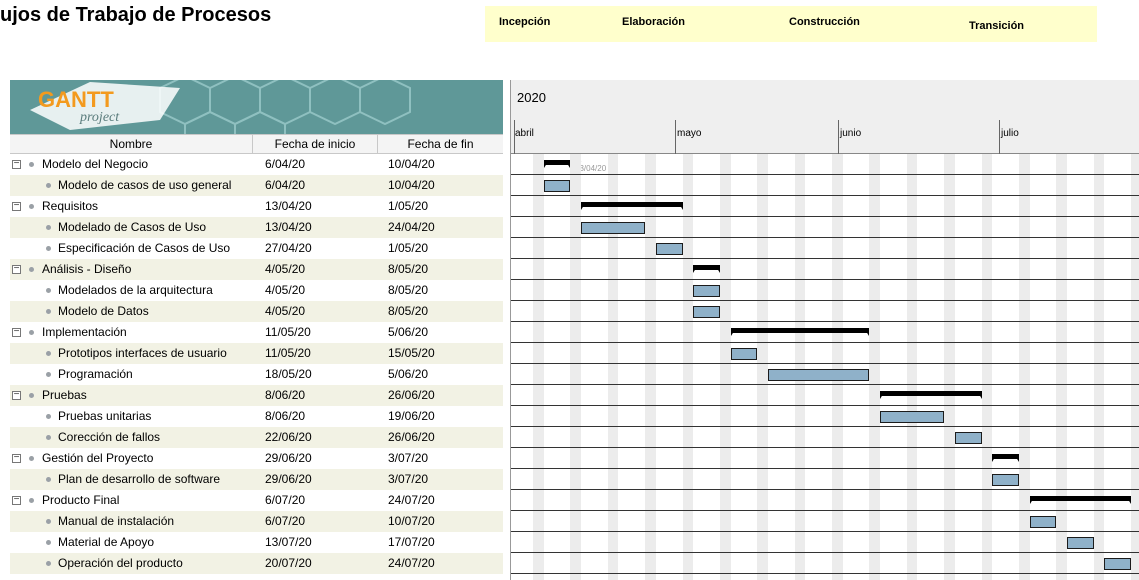  I want to click on task-row: Operación del producto 20/07/20 24/07/20, so click(256, 563).